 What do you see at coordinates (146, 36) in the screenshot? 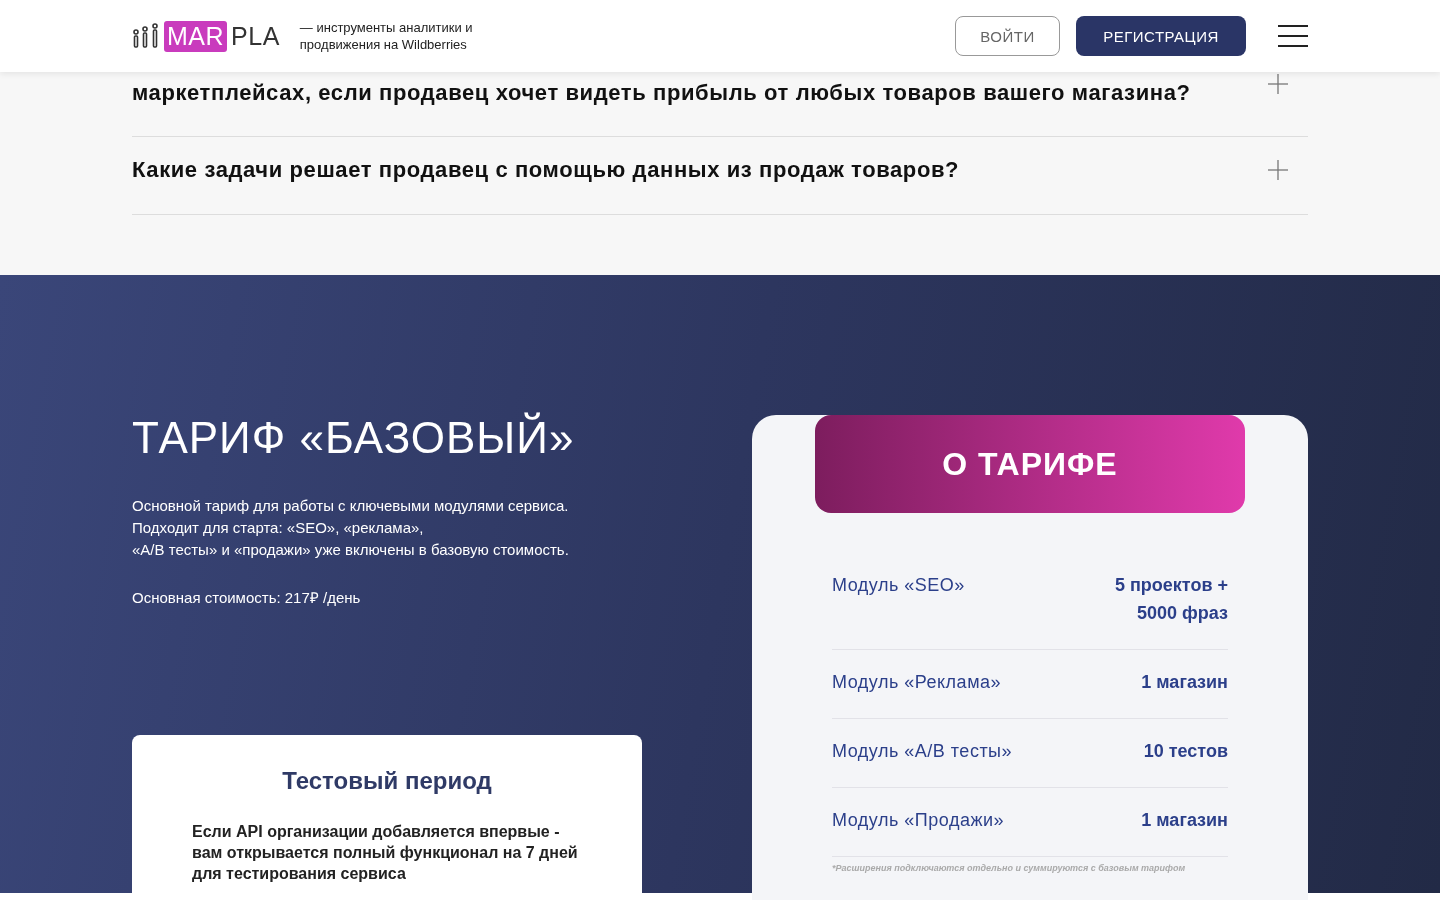
I see `bars-icon` at bounding box center [146, 36].